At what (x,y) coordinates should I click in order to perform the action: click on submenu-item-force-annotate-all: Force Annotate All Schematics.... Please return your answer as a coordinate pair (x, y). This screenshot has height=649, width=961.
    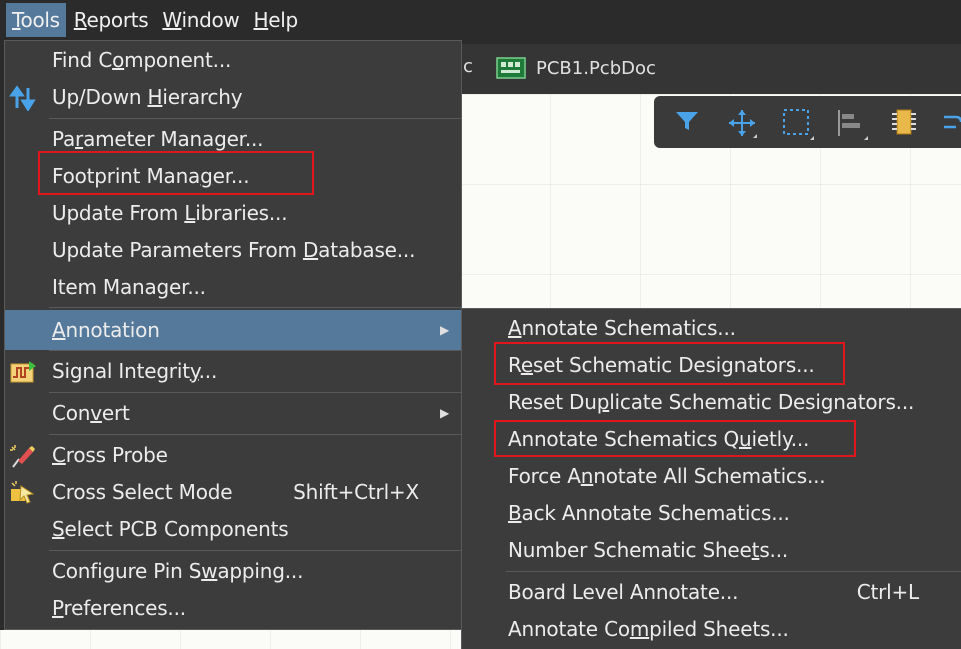
    Looking at the image, I should click on (711, 476).